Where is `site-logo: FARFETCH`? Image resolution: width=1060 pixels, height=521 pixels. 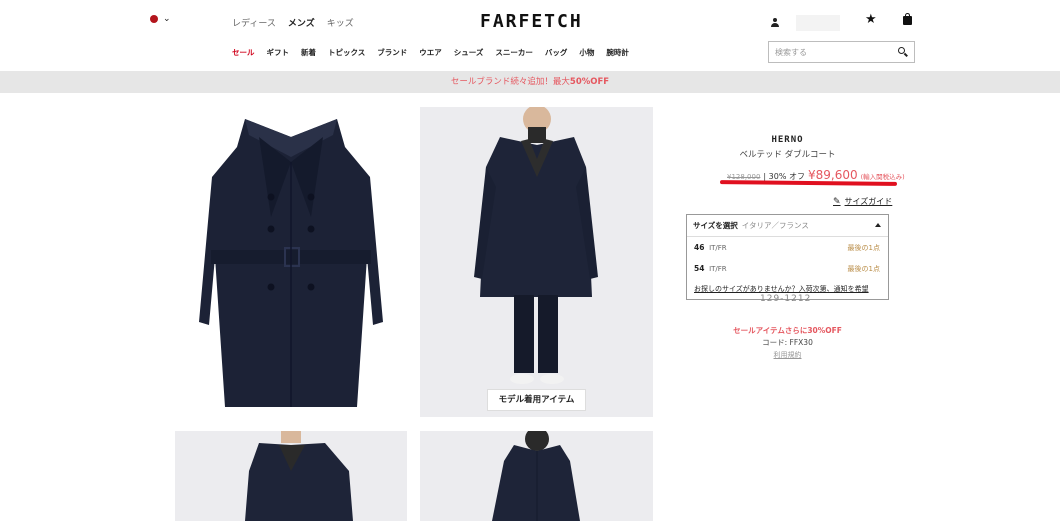
site-logo: FARFETCH is located at coordinates (531, 21).